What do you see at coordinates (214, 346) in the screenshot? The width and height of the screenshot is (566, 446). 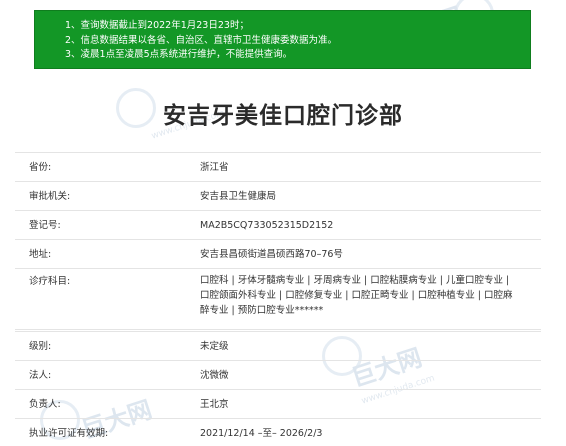 I see `row-value: 未定级` at bounding box center [214, 346].